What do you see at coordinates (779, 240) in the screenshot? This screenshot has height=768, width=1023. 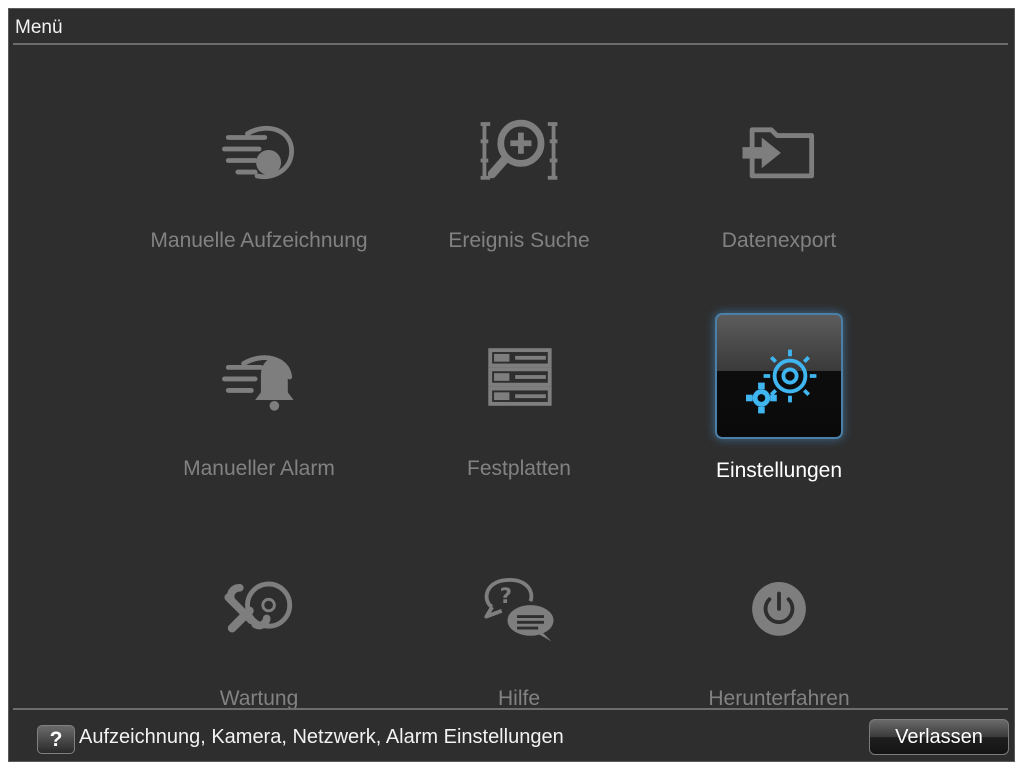 I see `menu-item-label: Datenexport` at bounding box center [779, 240].